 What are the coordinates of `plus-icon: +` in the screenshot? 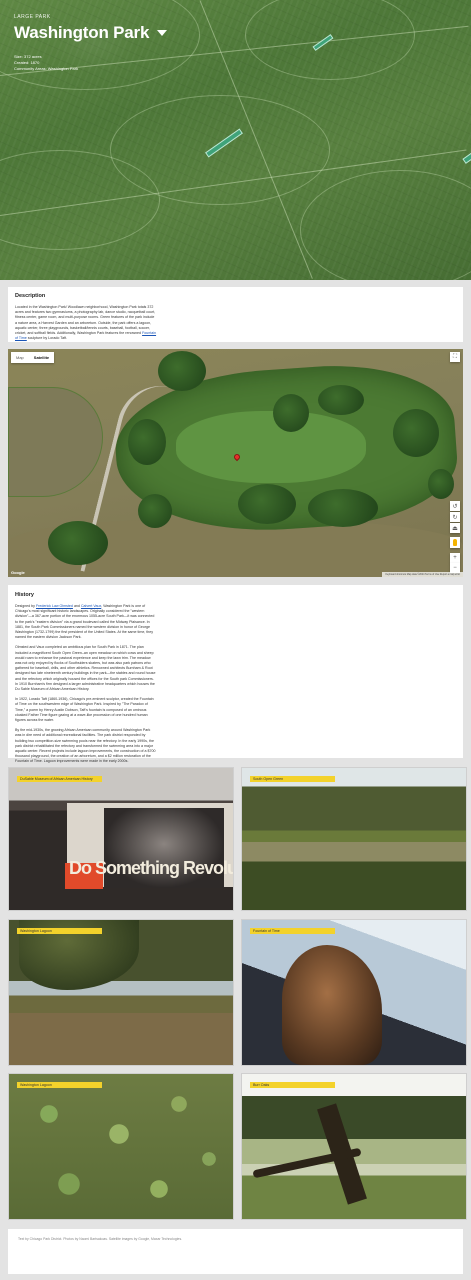 It's located at (455, 558).